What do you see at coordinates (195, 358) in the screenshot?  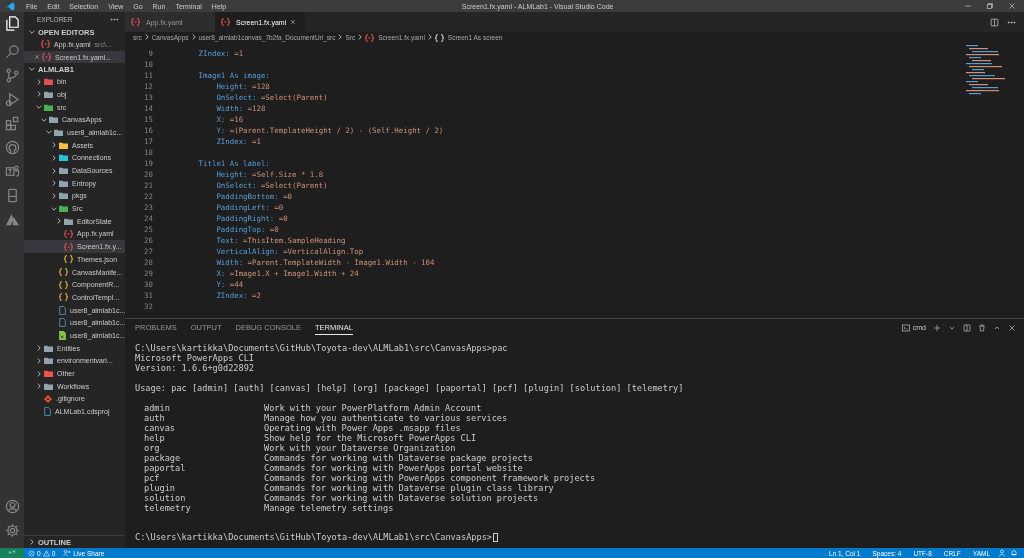 I see `terminal-line: Microsoft PowerApps CLI` at bounding box center [195, 358].